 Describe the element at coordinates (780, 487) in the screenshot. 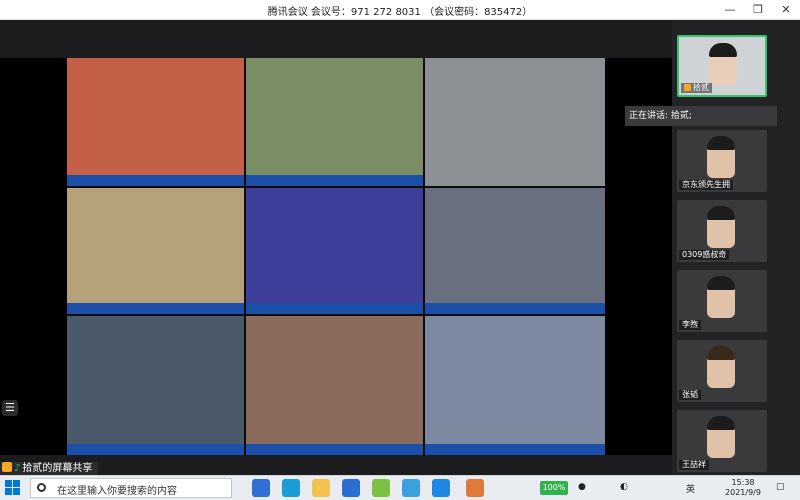

I see `notification-icon: ▢` at that location.